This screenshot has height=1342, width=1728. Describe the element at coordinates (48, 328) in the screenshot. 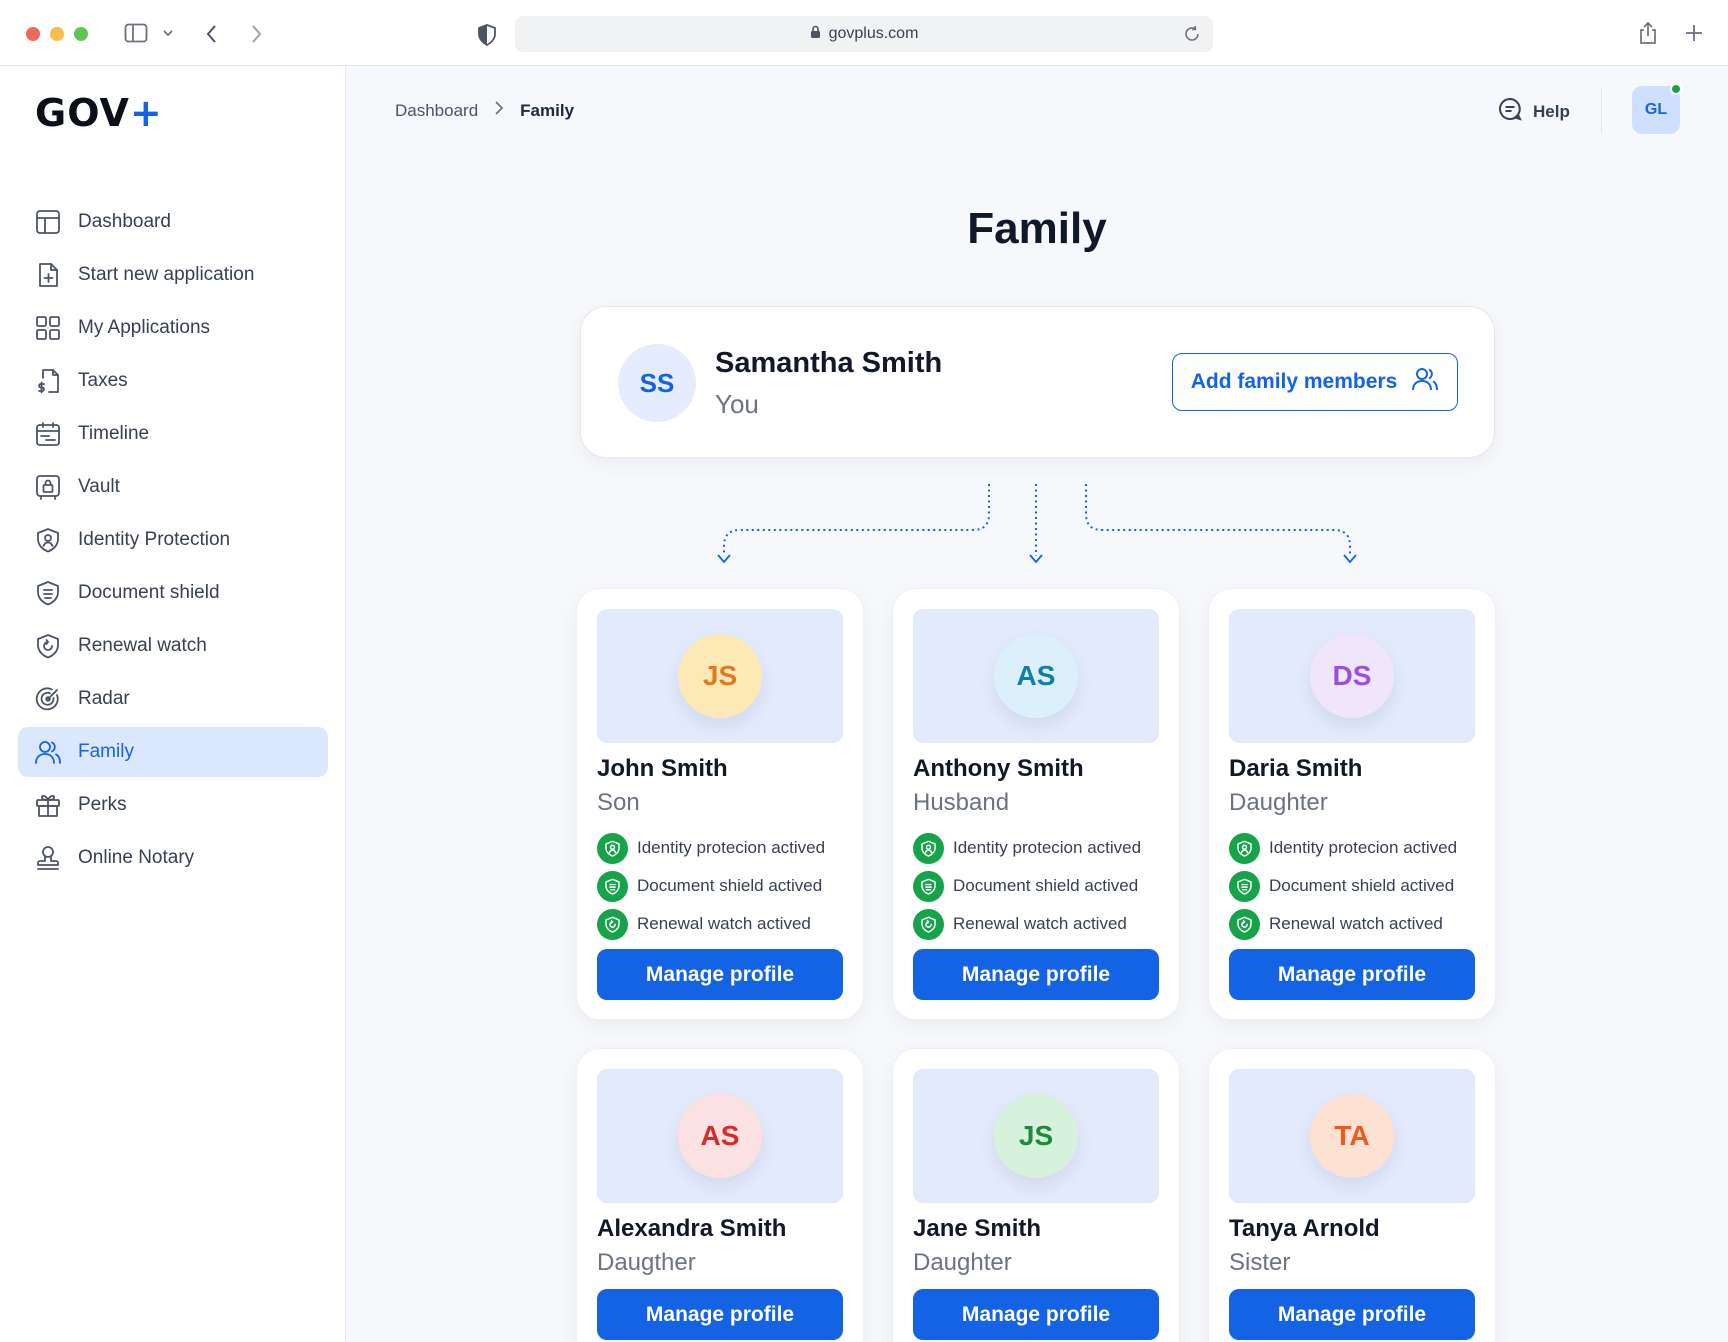

I see `grid-icon` at that location.